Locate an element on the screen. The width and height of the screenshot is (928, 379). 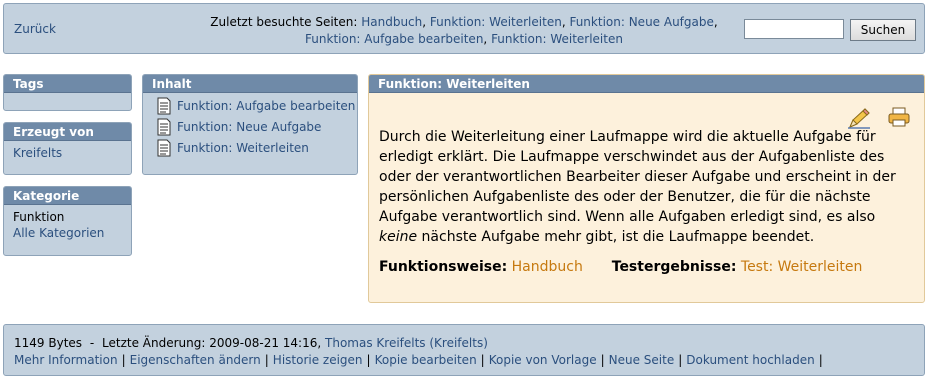
creator-link: Kreifelts is located at coordinates (37, 153).